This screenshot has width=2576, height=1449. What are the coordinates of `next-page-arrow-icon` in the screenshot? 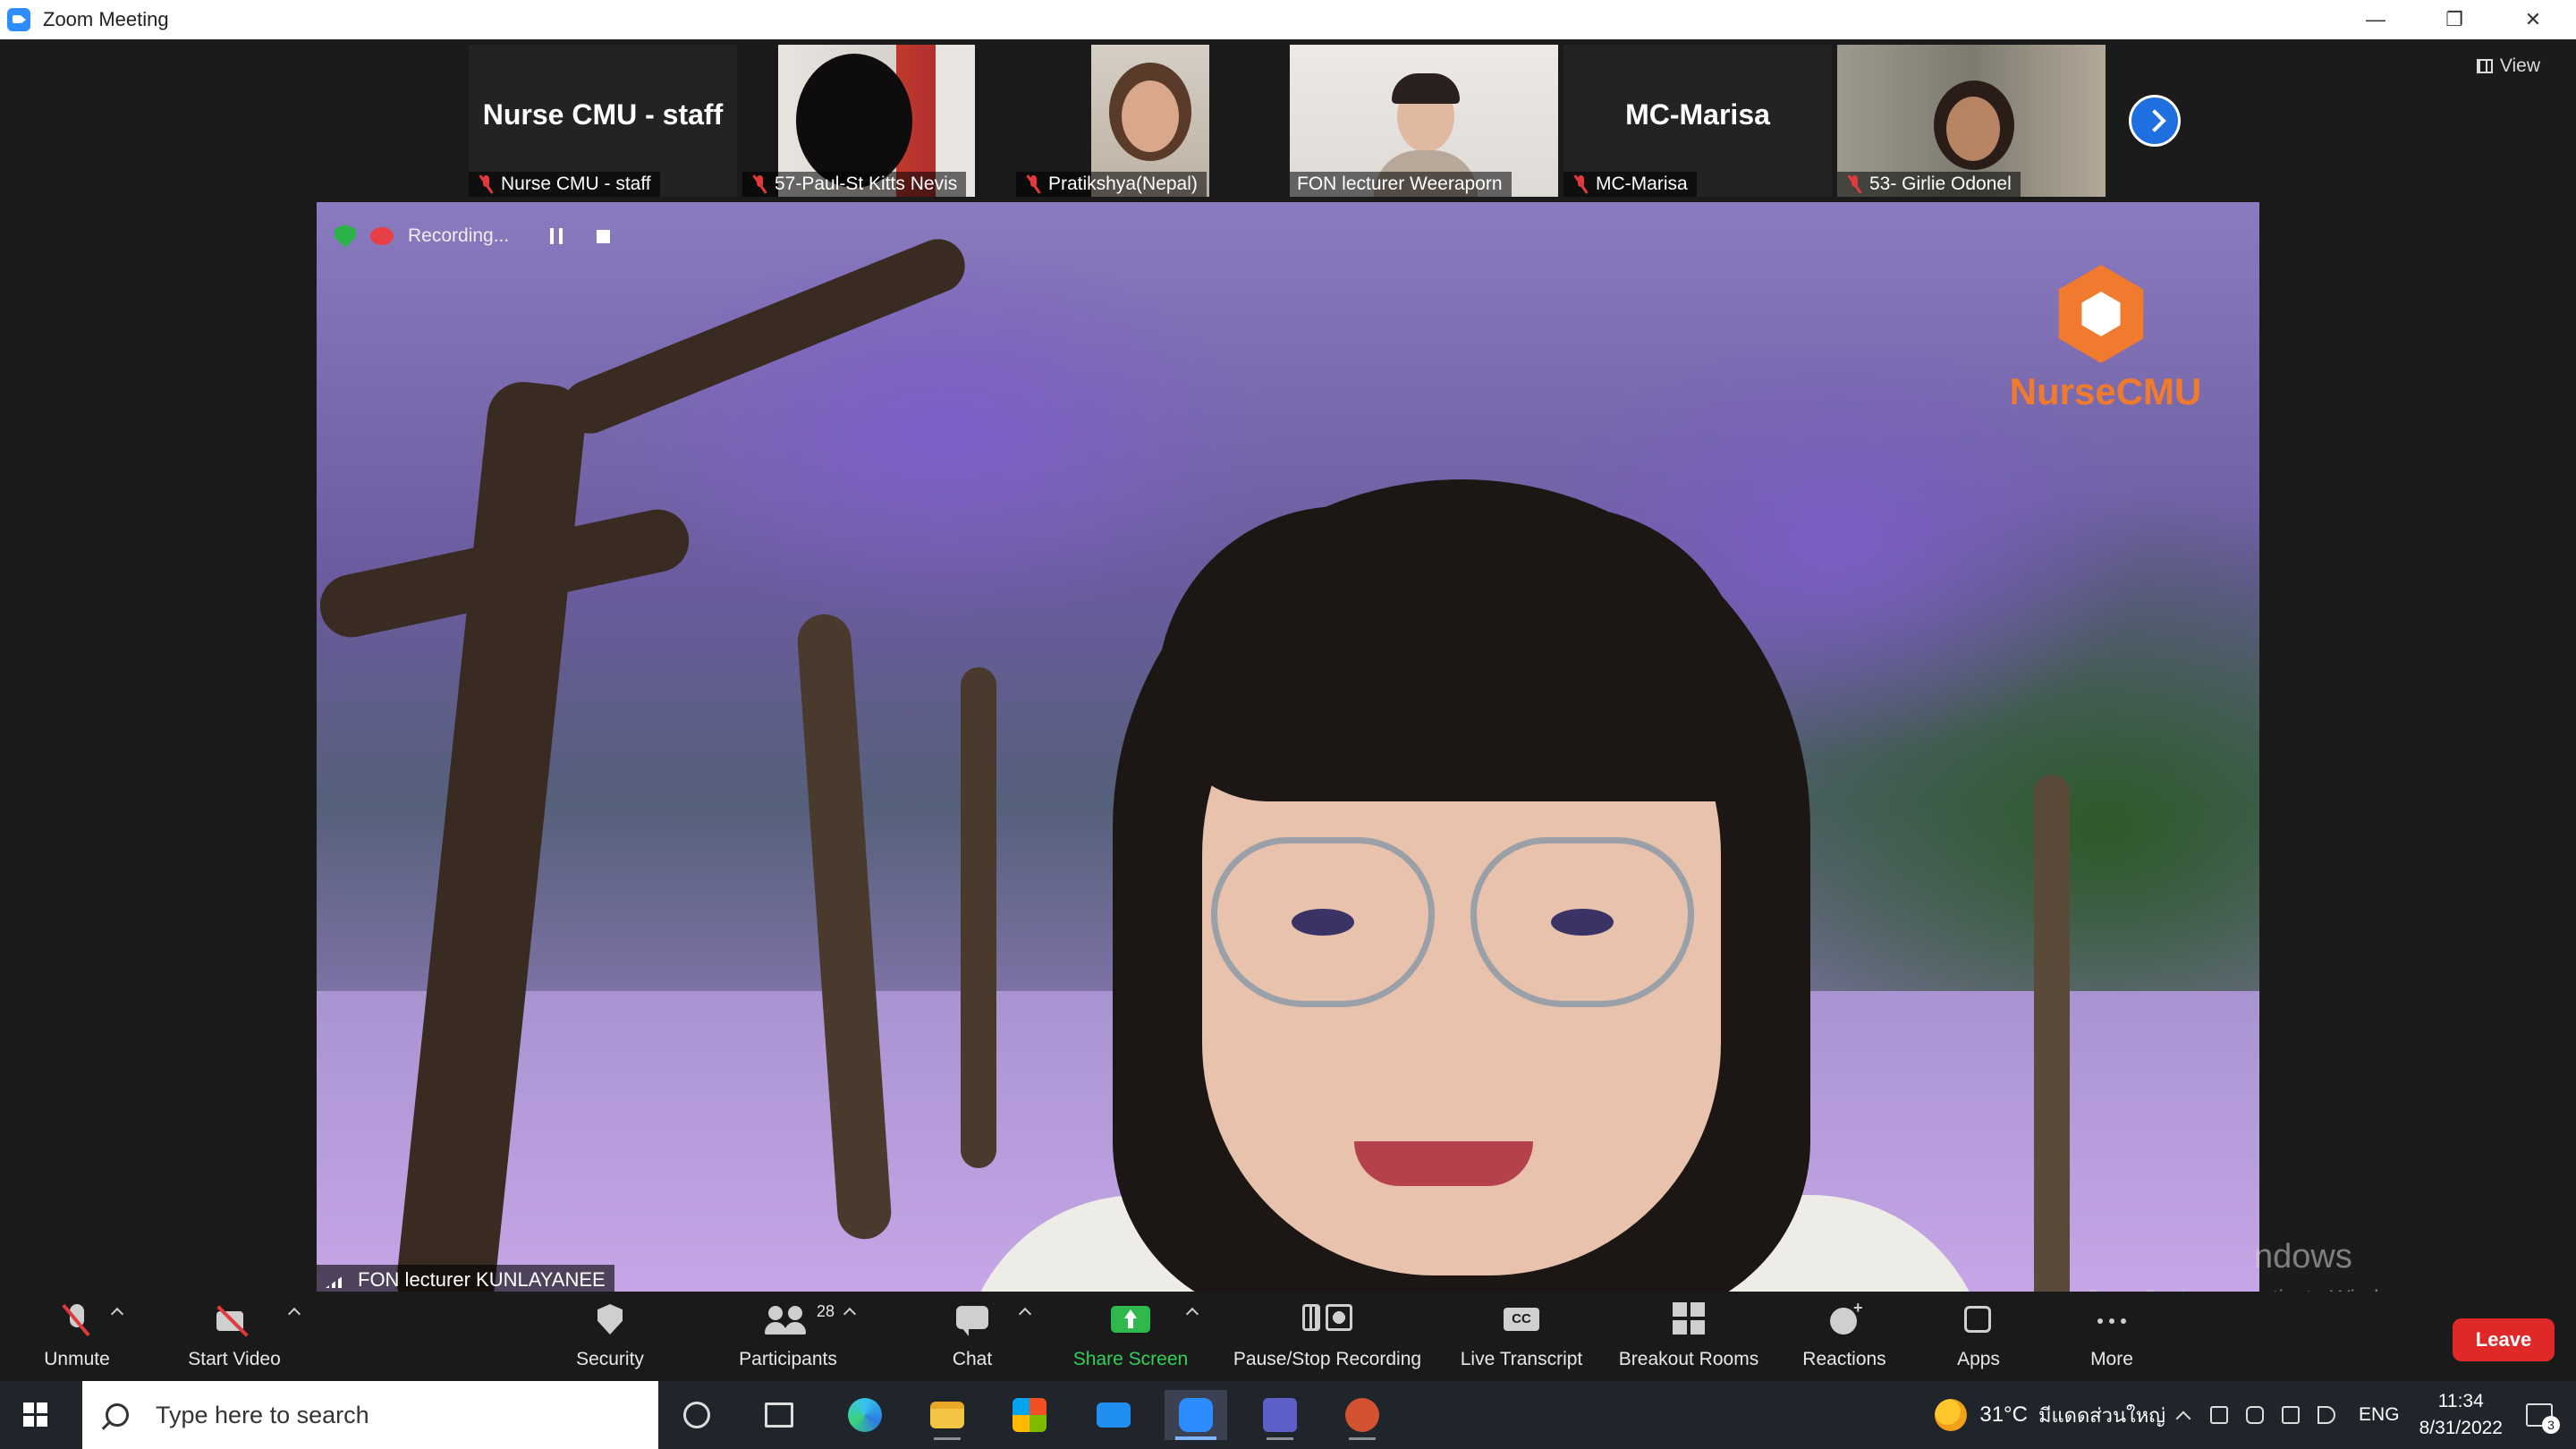 It's located at (2155, 121).